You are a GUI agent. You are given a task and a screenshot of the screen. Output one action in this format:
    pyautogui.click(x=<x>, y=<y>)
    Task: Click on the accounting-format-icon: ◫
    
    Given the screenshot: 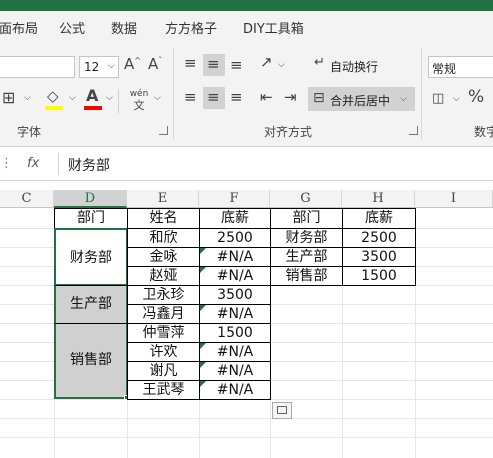 What is the action you would take?
    pyautogui.click(x=438, y=98)
    